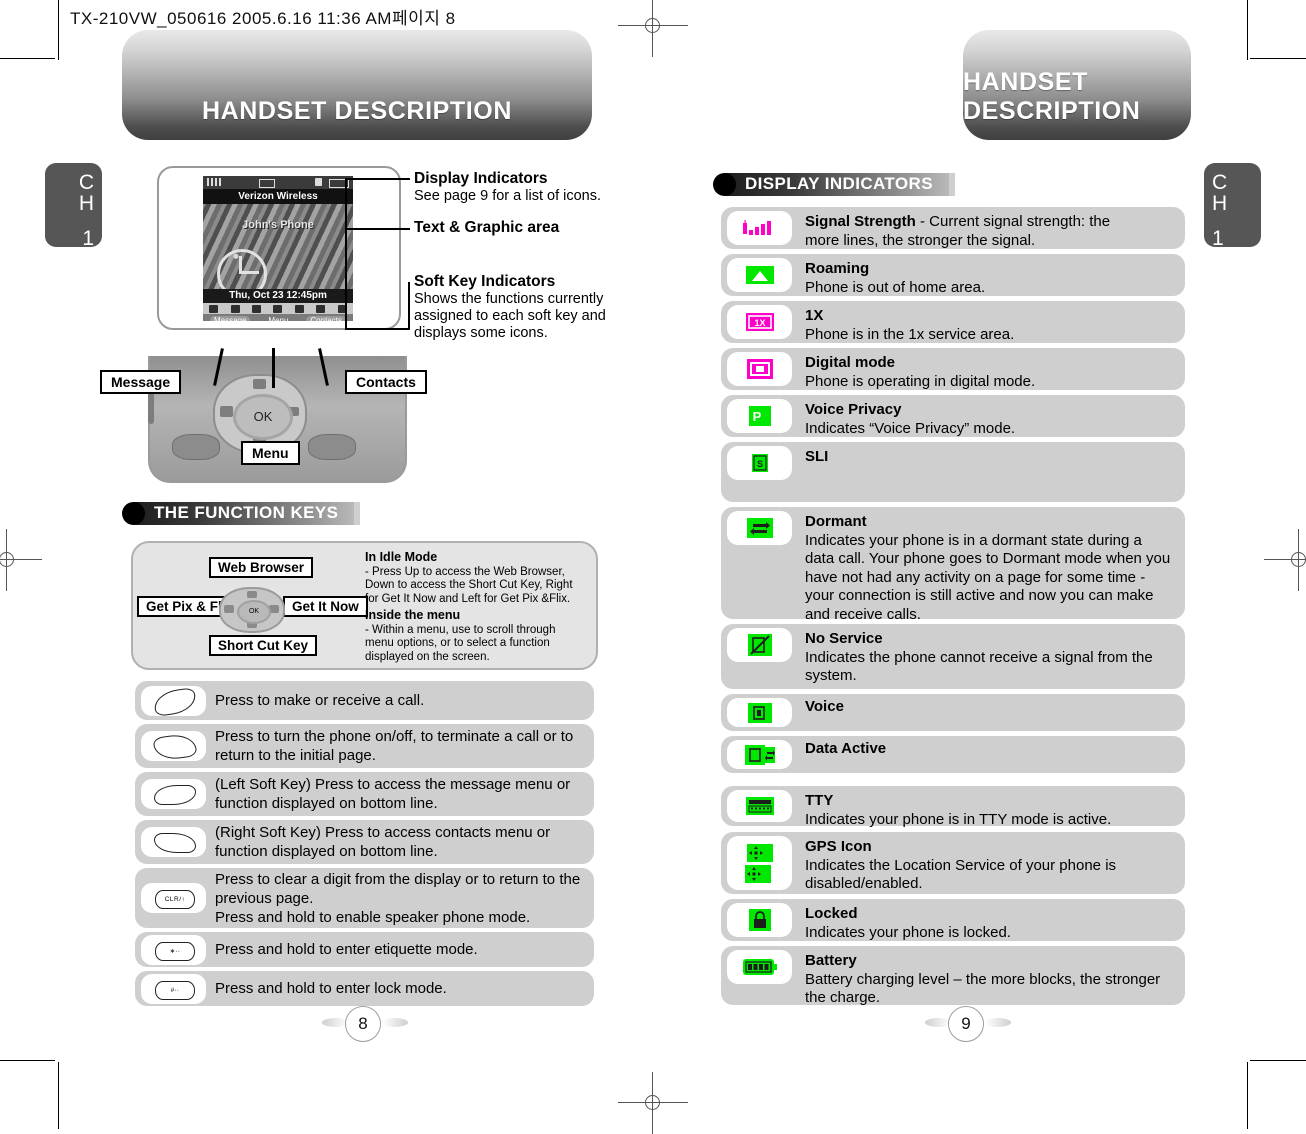 The height and width of the screenshot is (1134, 1306). I want to click on annotation-text-graphic: Text & Graphic area, so click(529, 228).